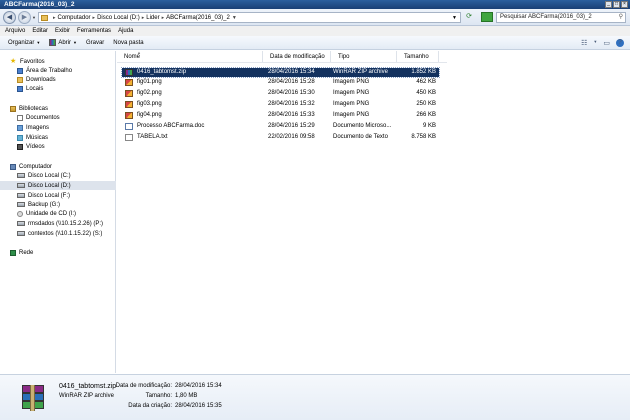 This screenshot has height=420, width=630. What do you see at coordinates (198, 406) in the screenshot?
I see `details-created-value: 28/04/2016 15:35` at bounding box center [198, 406].